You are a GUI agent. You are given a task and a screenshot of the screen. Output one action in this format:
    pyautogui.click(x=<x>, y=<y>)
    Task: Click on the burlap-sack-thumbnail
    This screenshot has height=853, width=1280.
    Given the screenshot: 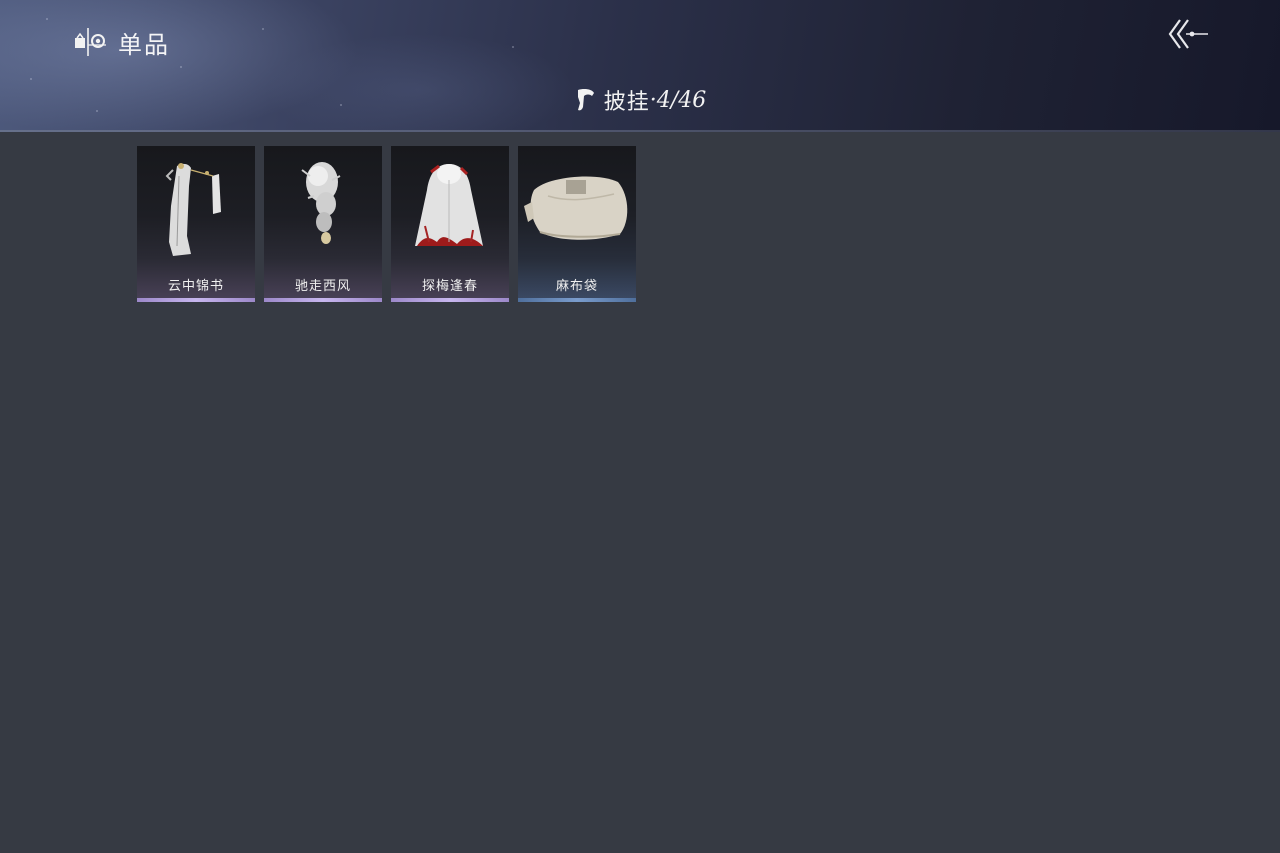 What is the action you would take?
    pyautogui.click(x=576, y=208)
    